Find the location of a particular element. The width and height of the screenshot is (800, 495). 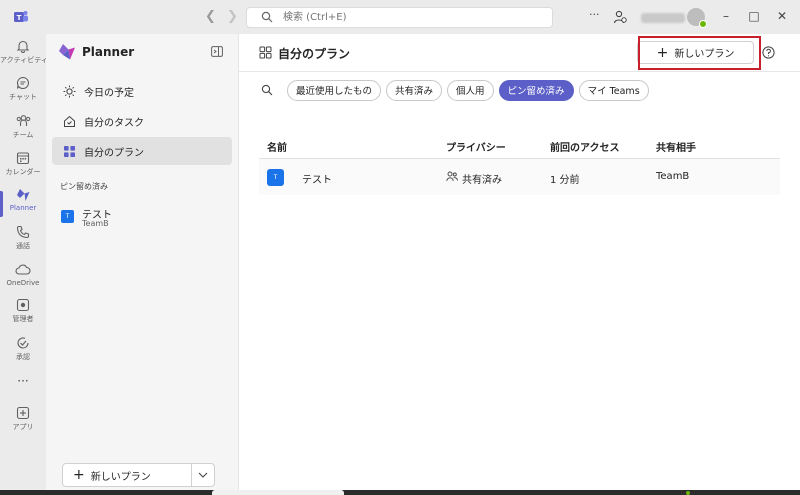

column-header-privacy: プライバシー is located at coordinates (476, 146).